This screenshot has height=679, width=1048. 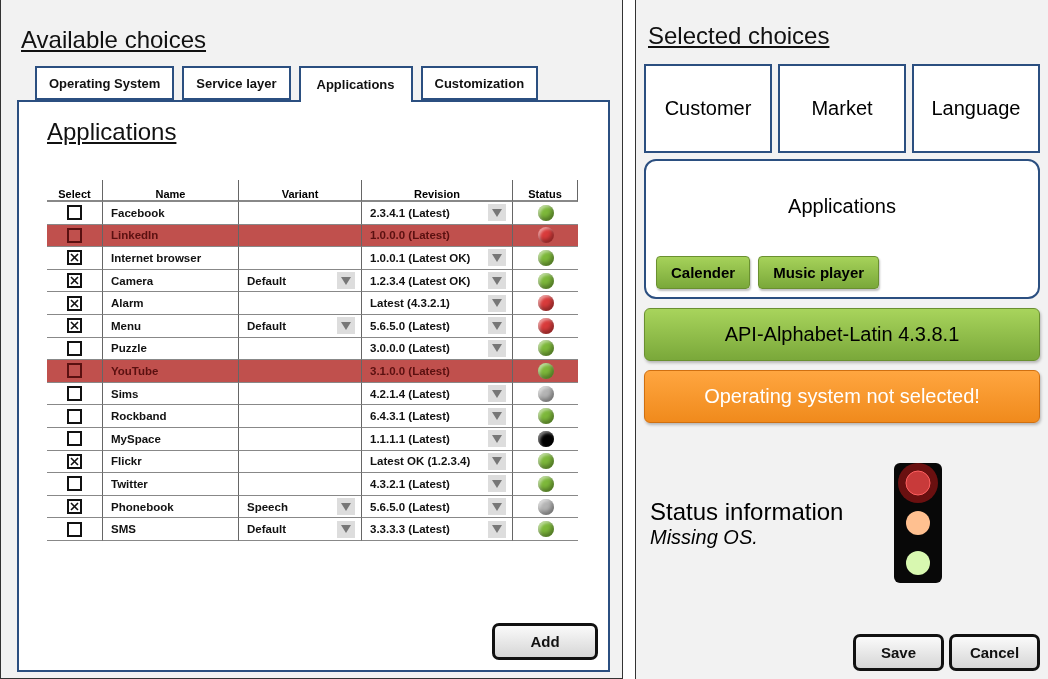 What do you see at coordinates (842, 206) in the screenshot?
I see `card-title: Applications` at bounding box center [842, 206].